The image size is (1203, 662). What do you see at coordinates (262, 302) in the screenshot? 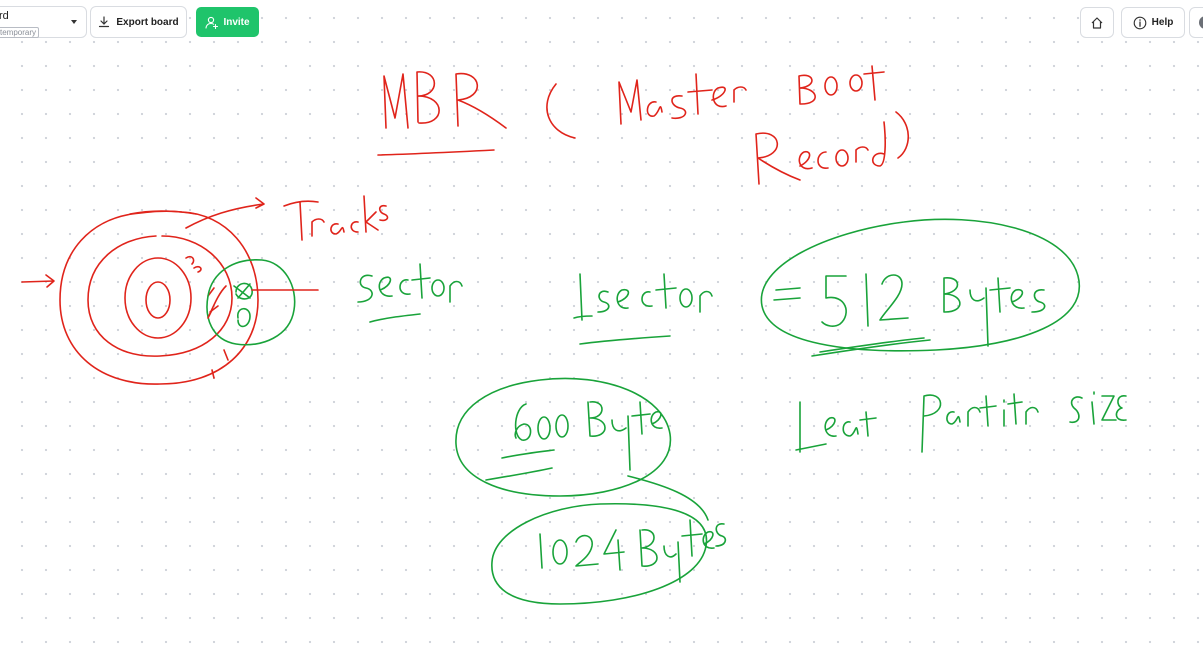
I see `sector-highlight-circle` at bounding box center [262, 302].